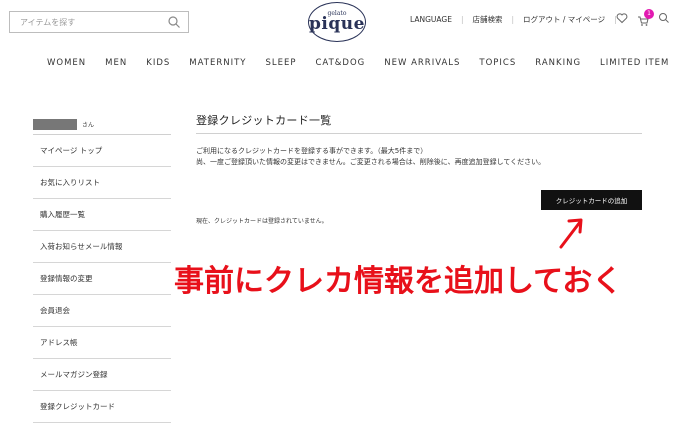 This screenshot has height=426, width=680. I want to click on nav-cat-dog: CAT&DOG, so click(341, 63).